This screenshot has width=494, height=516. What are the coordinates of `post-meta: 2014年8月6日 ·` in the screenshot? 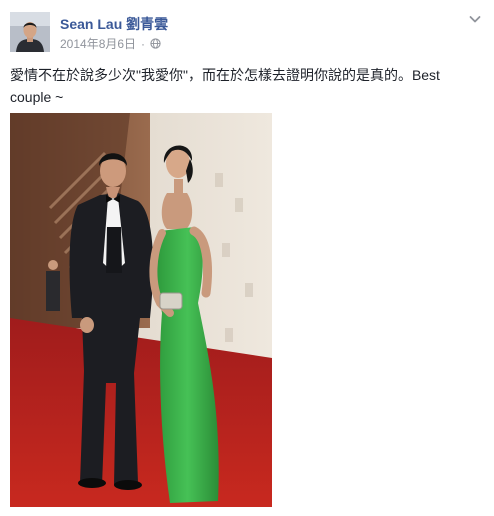 It's located at (110, 43).